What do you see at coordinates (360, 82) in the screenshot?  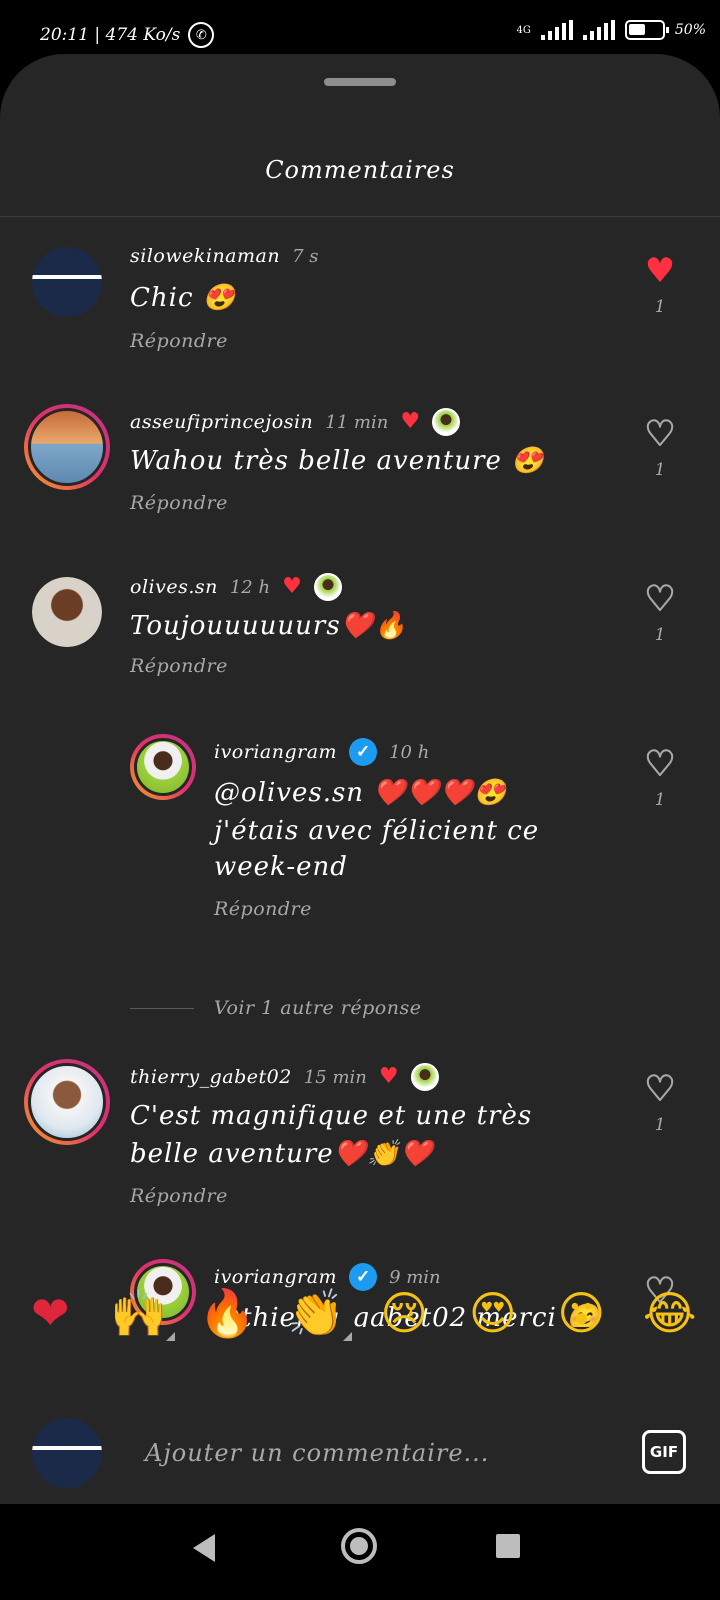 I see `sheet-drag-handle` at bounding box center [360, 82].